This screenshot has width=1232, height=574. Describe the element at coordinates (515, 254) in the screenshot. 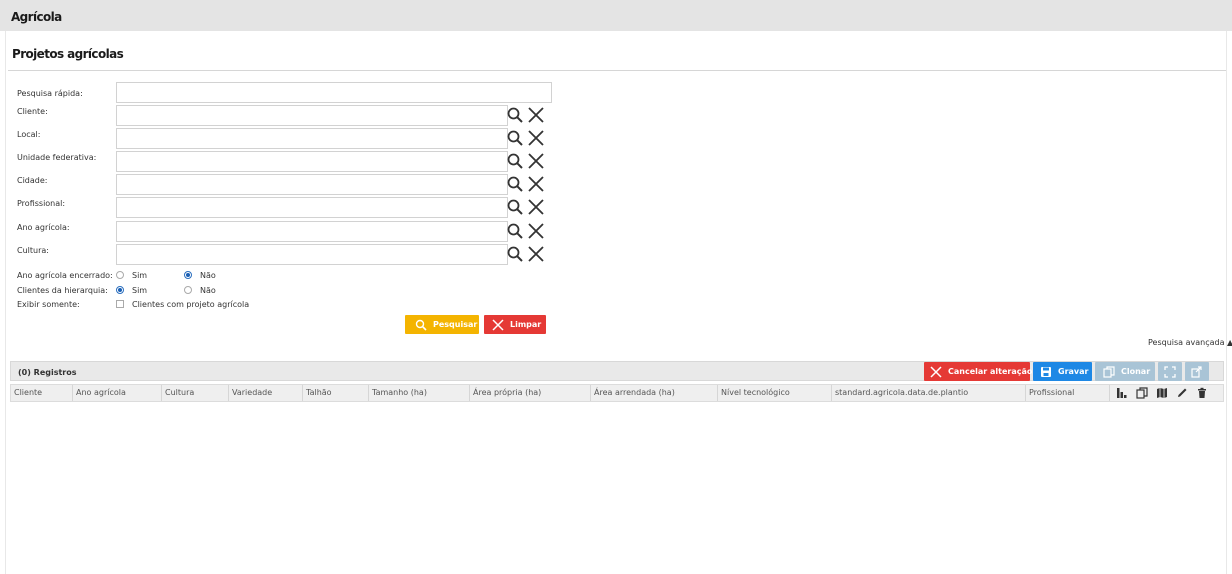

I see `cultura-search-icon` at that location.